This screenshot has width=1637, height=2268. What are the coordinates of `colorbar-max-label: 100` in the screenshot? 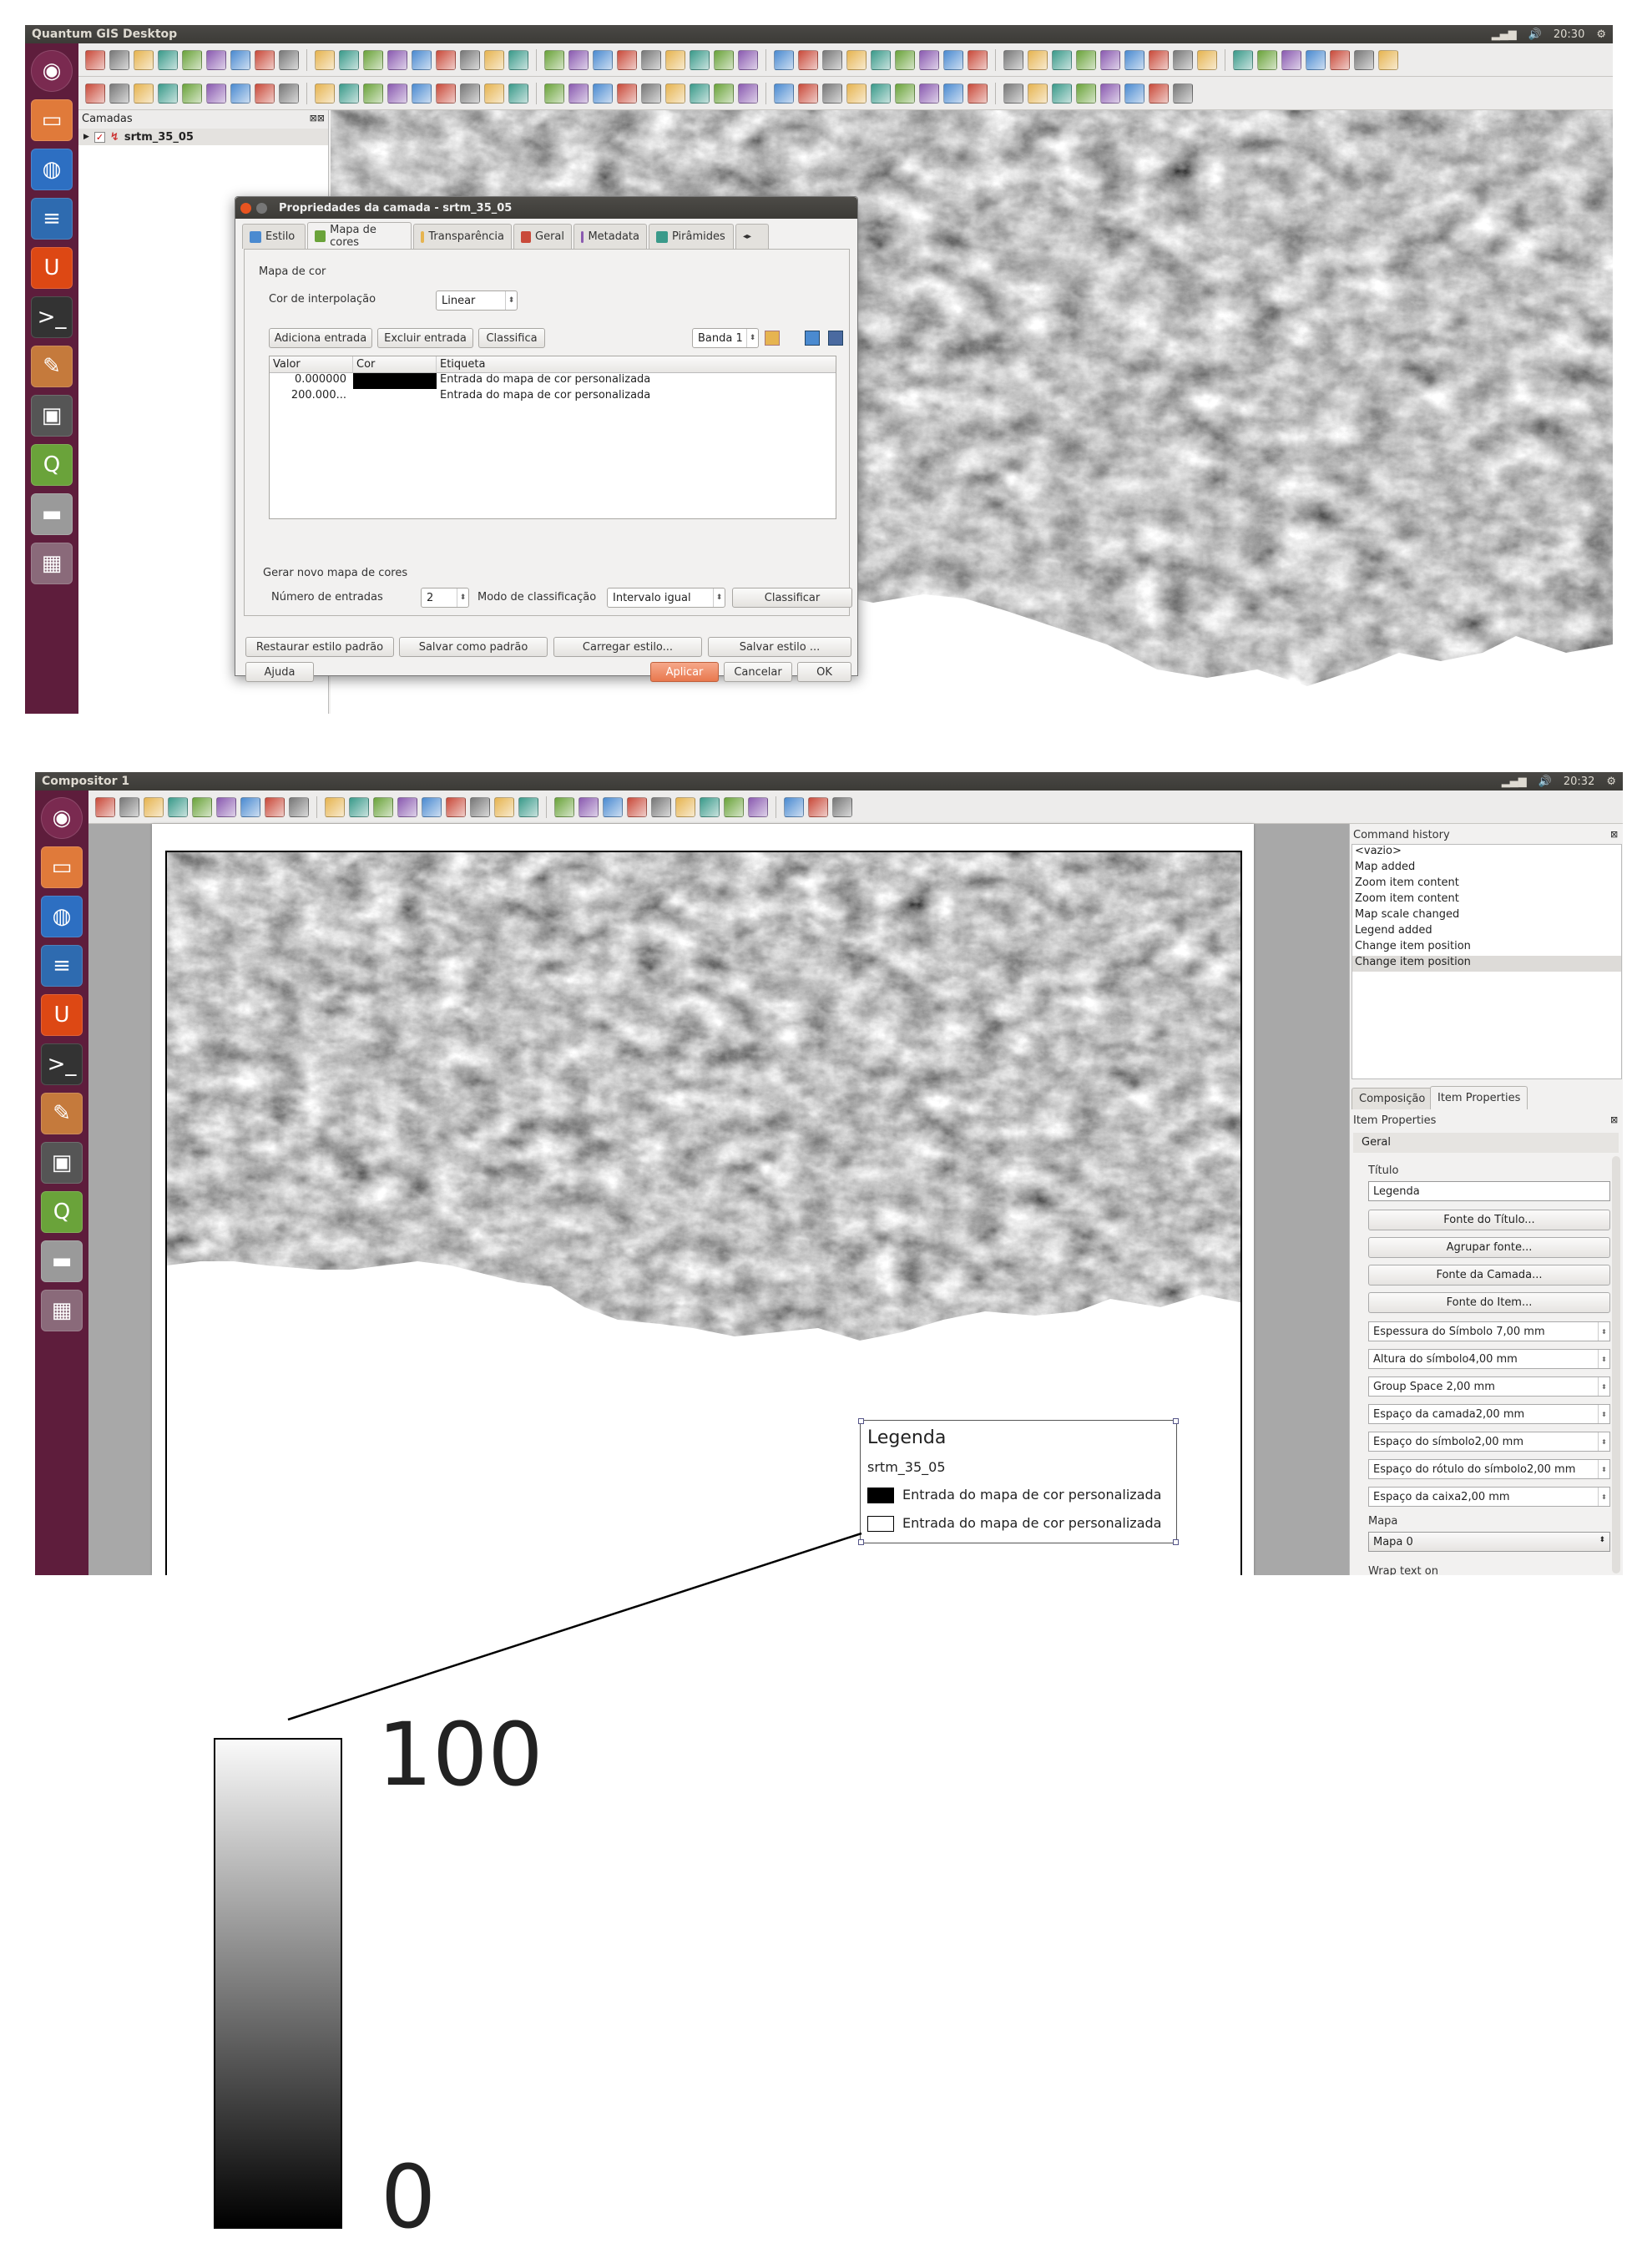 It's located at (460, 1755).